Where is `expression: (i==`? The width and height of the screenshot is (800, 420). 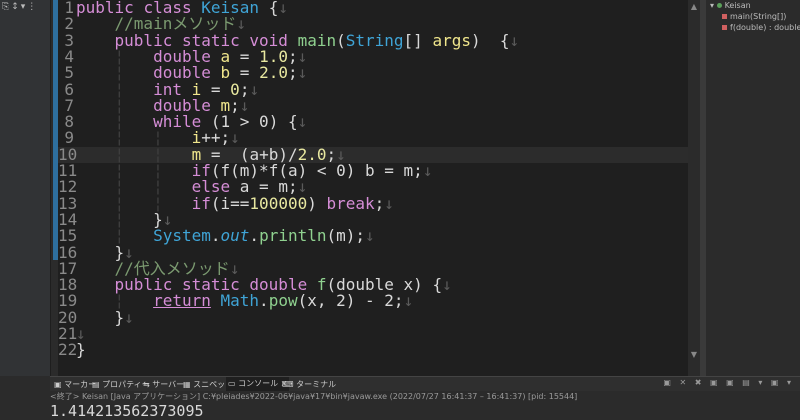
expression: (i== is located at coordinates (230, 203).